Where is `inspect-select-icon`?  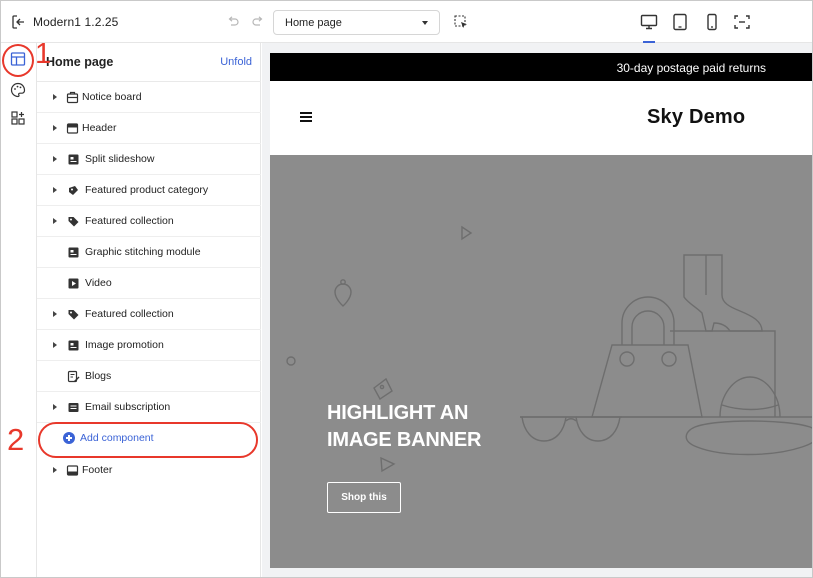 inspect-select-icon is located at coordinates (461, 22).